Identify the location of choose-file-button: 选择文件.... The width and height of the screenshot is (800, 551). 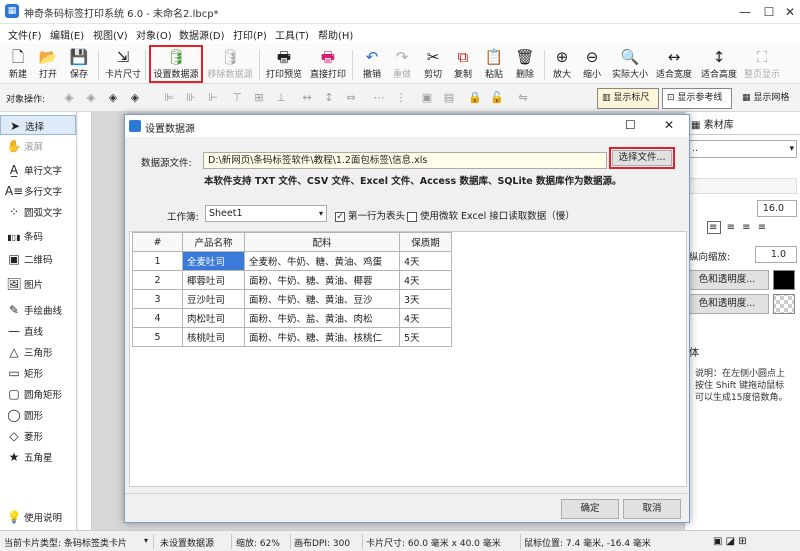
(642, 158).